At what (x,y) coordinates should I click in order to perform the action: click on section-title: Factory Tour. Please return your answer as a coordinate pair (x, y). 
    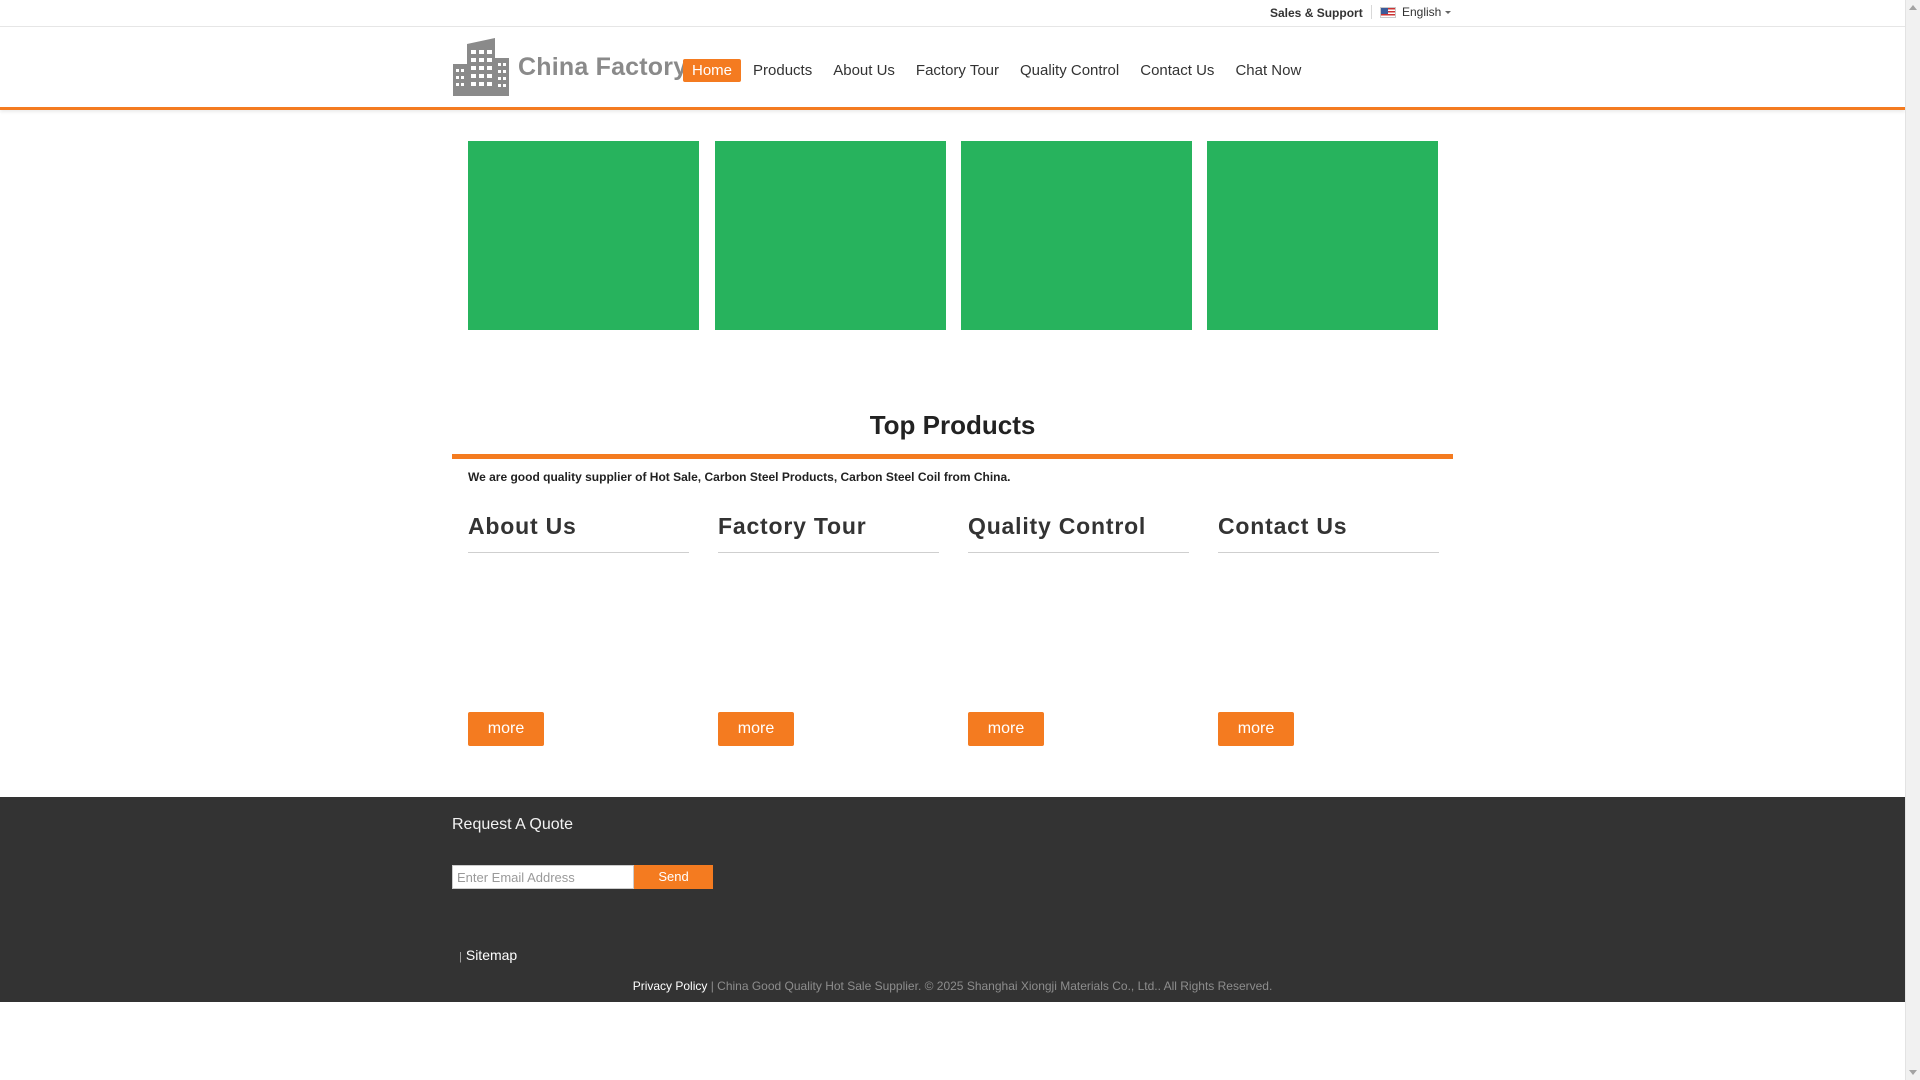
    Looking at the image, I should click on (828, 526).